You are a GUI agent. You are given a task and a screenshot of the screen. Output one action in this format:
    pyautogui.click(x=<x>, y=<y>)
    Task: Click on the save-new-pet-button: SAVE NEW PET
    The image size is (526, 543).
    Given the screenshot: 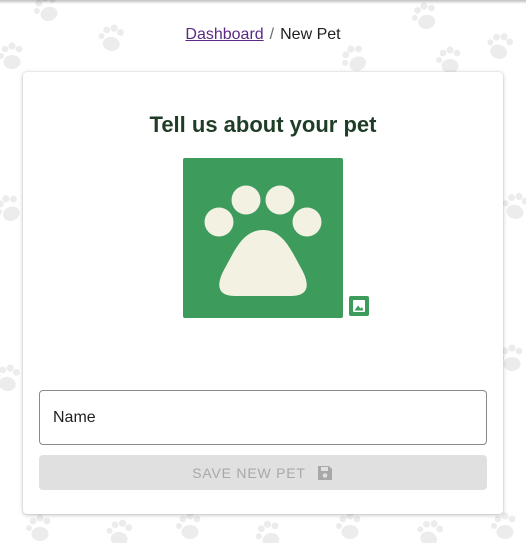 What is the action you would take?
    pyautogui.click(x=263, y=472)
    